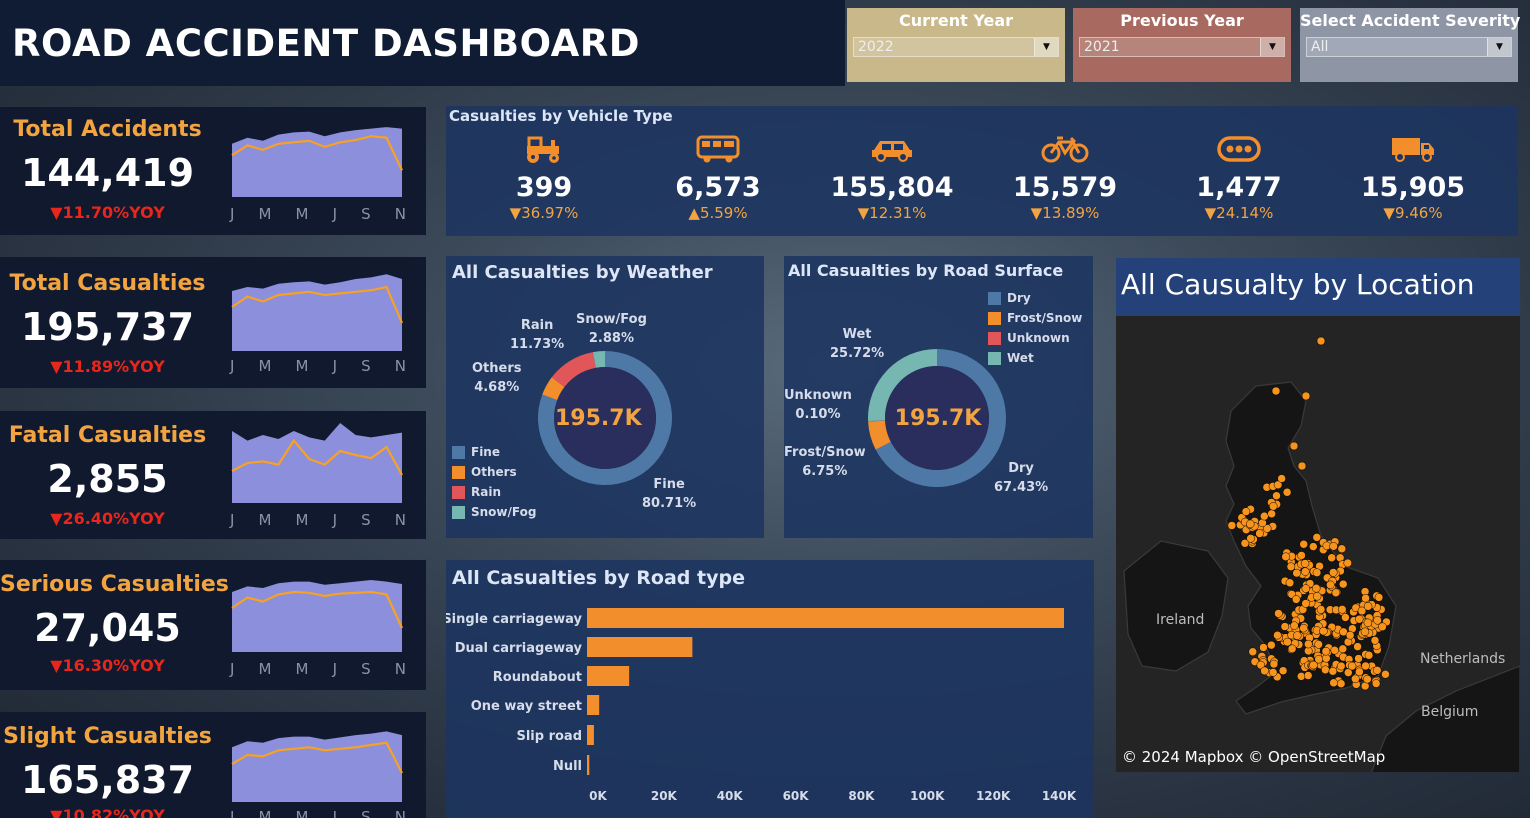 The width and height of the screenshot is (1530, 818). What do you see at coordinates (669, 494) in the screenshot?
I see `weather-label-fine: Fine 80.71%` at bounding box center [669, 494].